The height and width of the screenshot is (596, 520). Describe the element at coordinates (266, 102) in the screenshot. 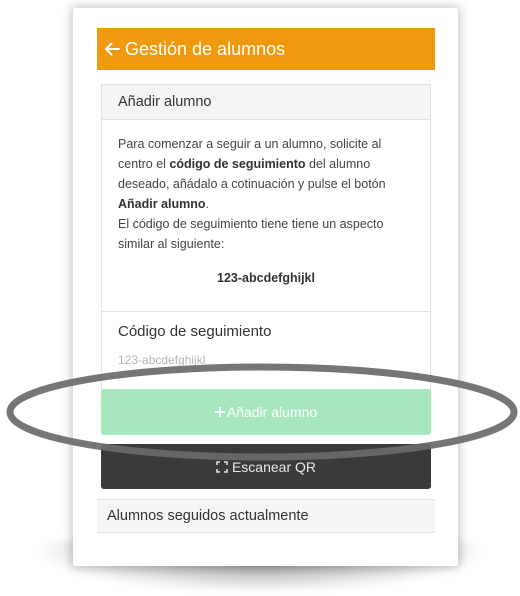

I see `add-student-card-title: Añadir alumno` at that location.